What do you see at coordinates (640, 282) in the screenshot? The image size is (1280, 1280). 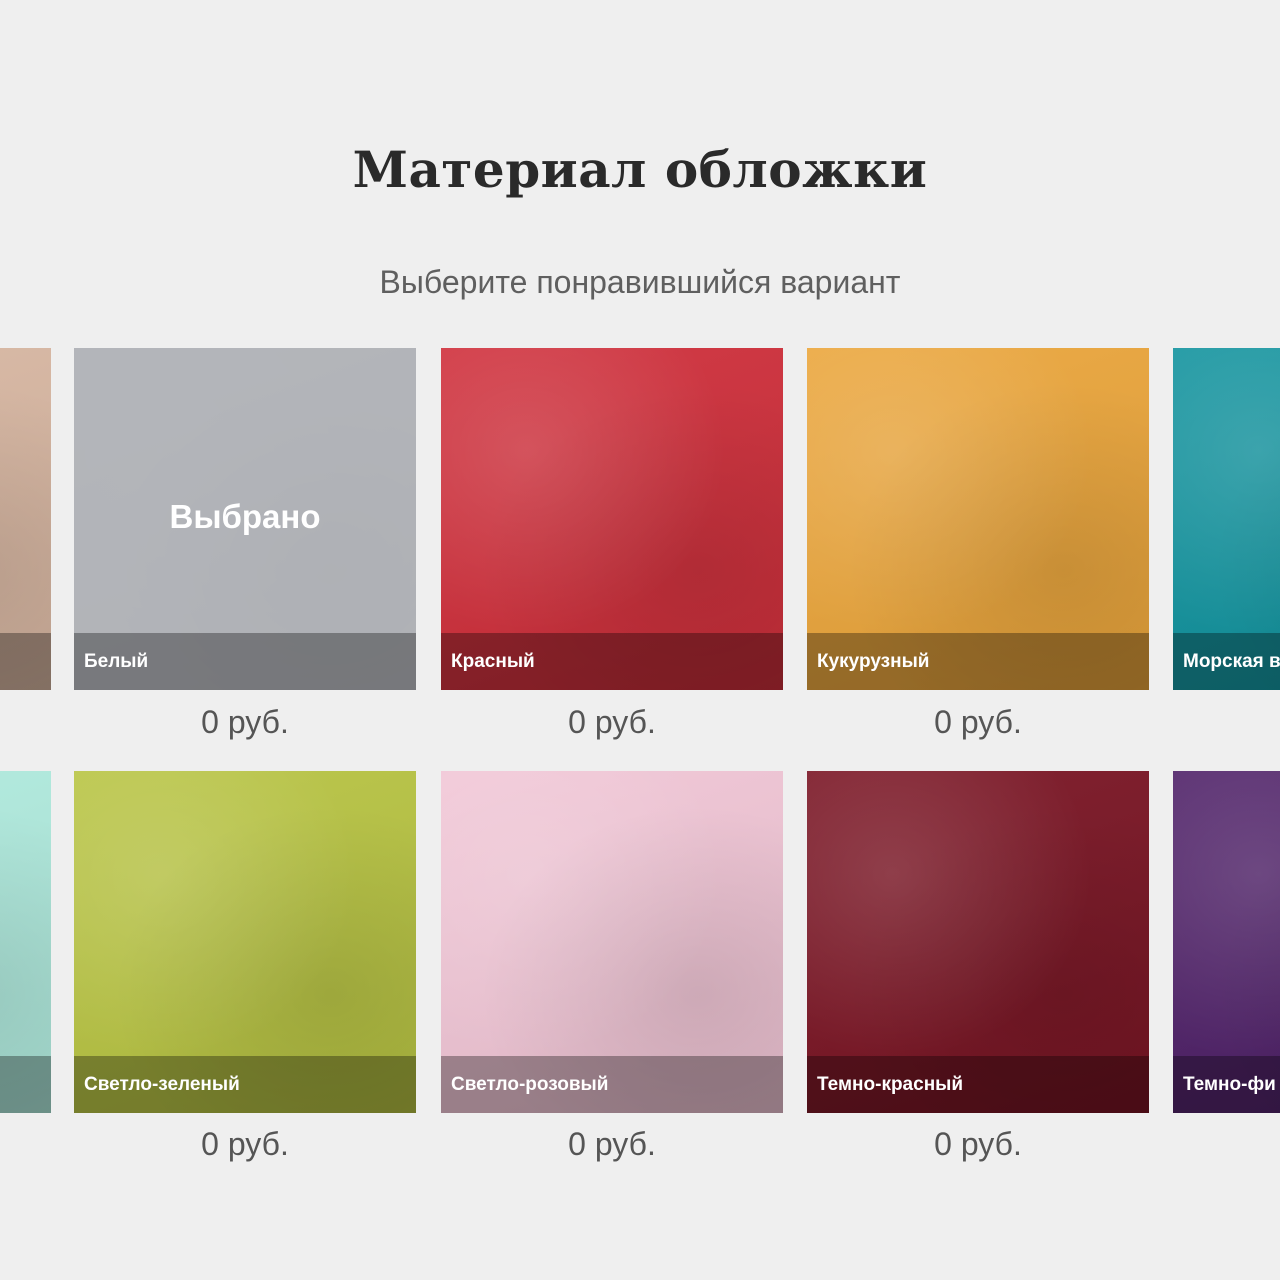 I see `section-subtitle: Выберите понравившийся вариант` at bounding box center [640, 282].